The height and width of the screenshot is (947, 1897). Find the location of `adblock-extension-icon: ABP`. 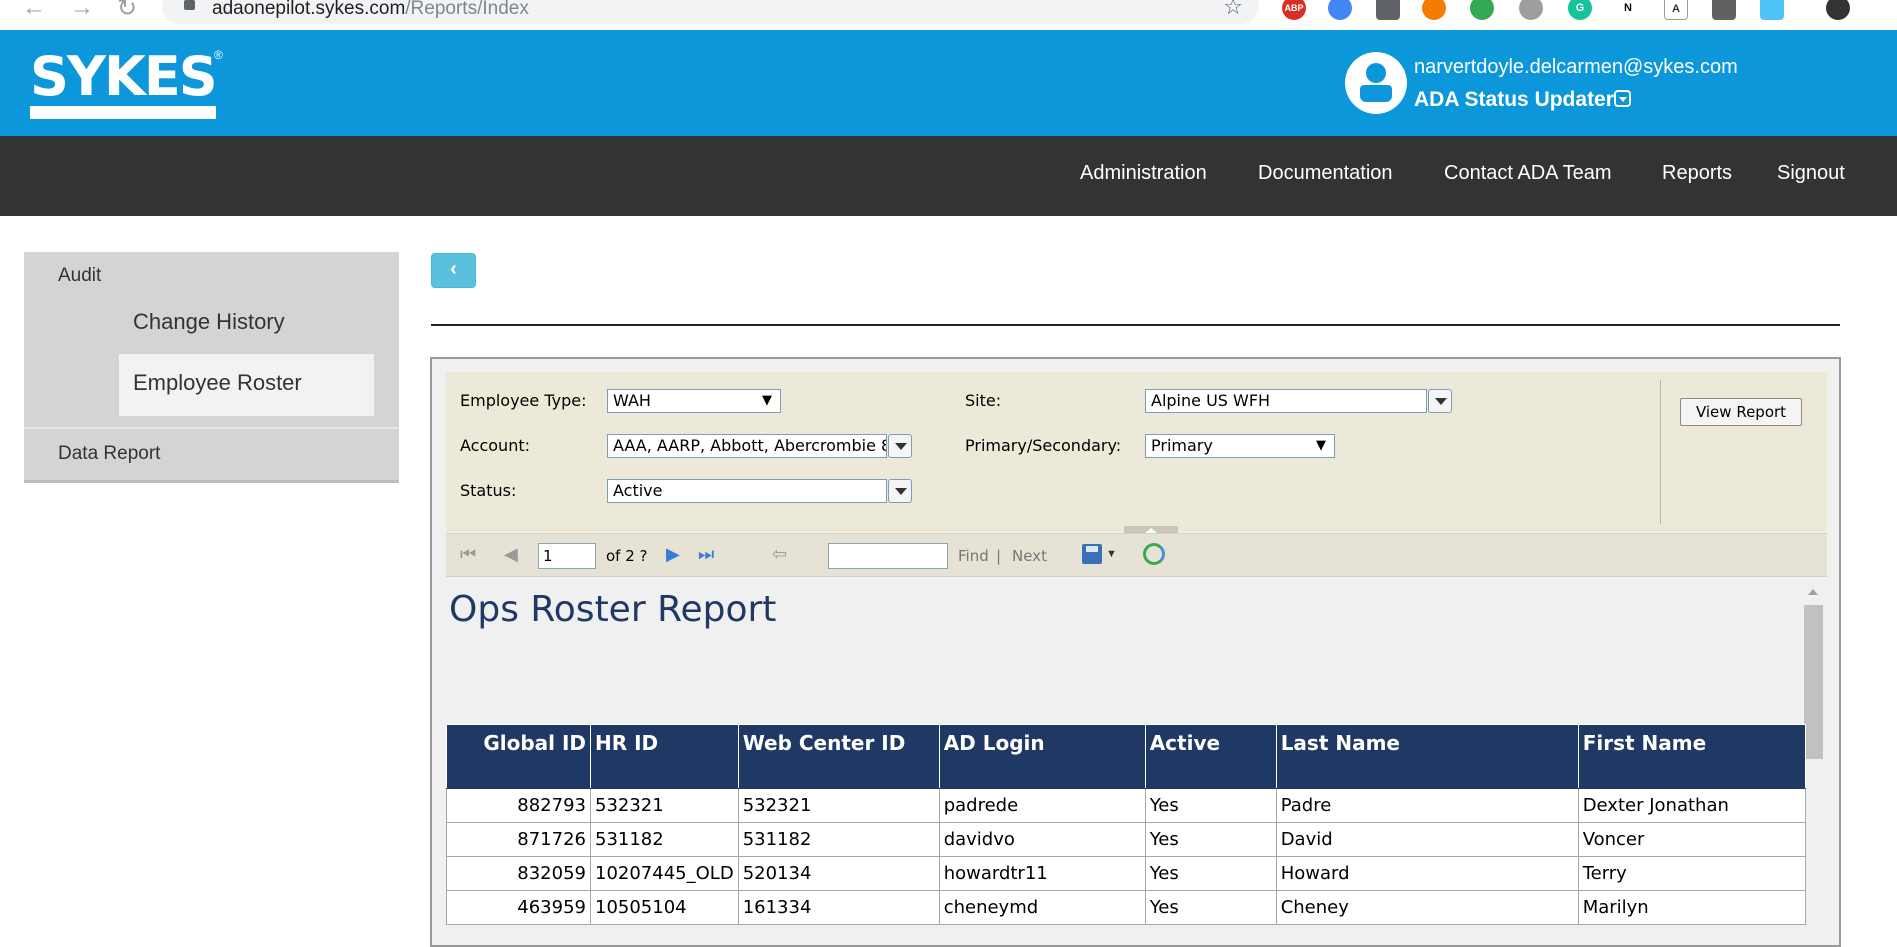

adblock-extension-icon: ABP is located at coordinates (1294, 10).